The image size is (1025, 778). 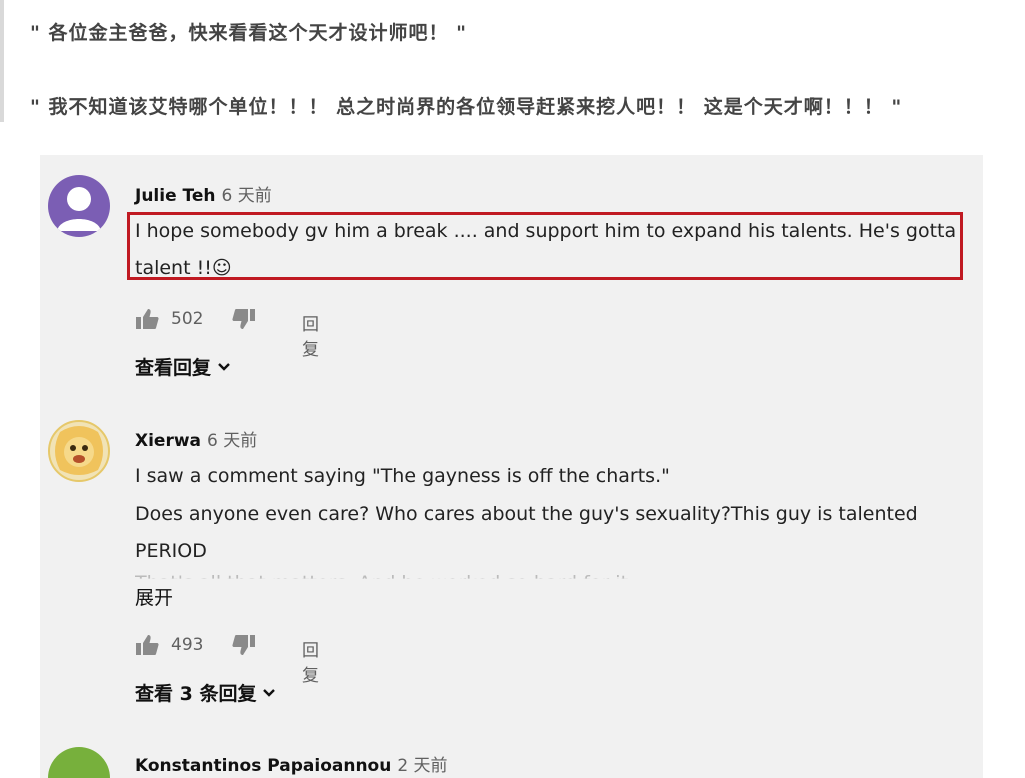 I want to click on like-count: 493, so click(x=187, y=645).